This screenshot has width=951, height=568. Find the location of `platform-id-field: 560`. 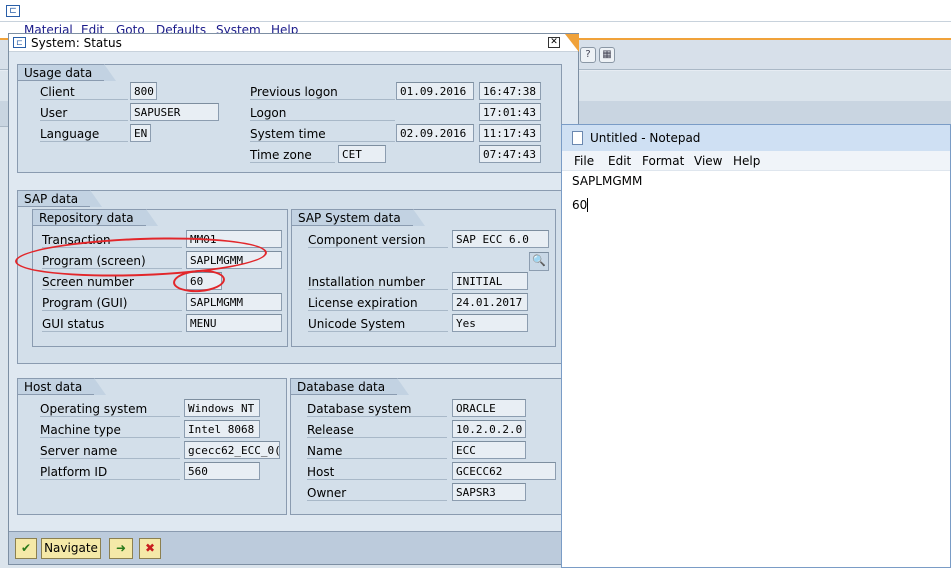

platform-id-field: 560 is located at coordinates (222, 471).